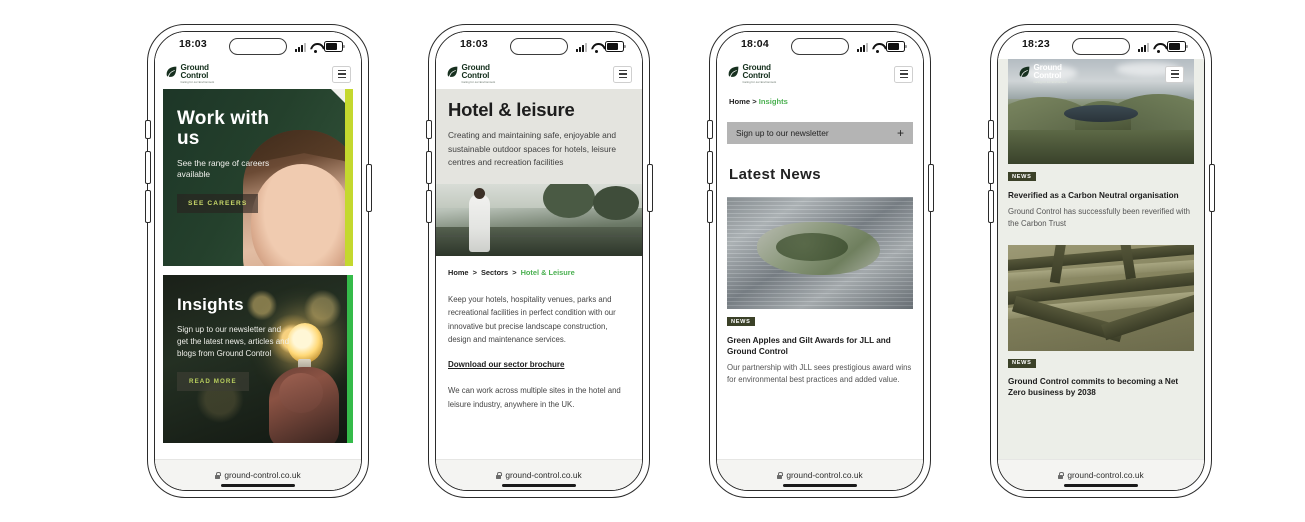 Image resolution: width=1305 pixels, height=522 pixels. Describe the element at coordinates (350, 359) in the screenshot. I see `green-accent-bar` at that location.